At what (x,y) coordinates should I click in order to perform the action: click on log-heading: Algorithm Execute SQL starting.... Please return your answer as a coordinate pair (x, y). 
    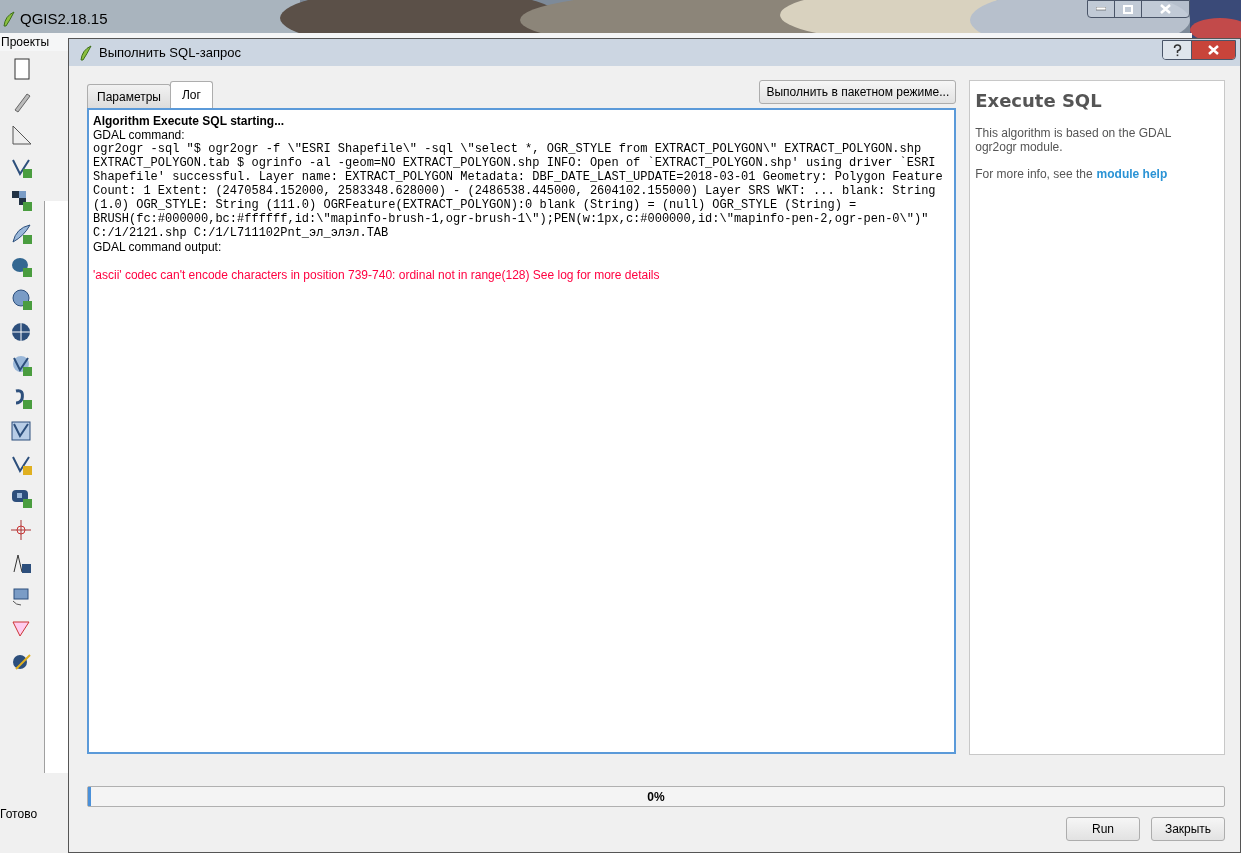
    Looking at the image, I should click on (189, 121).